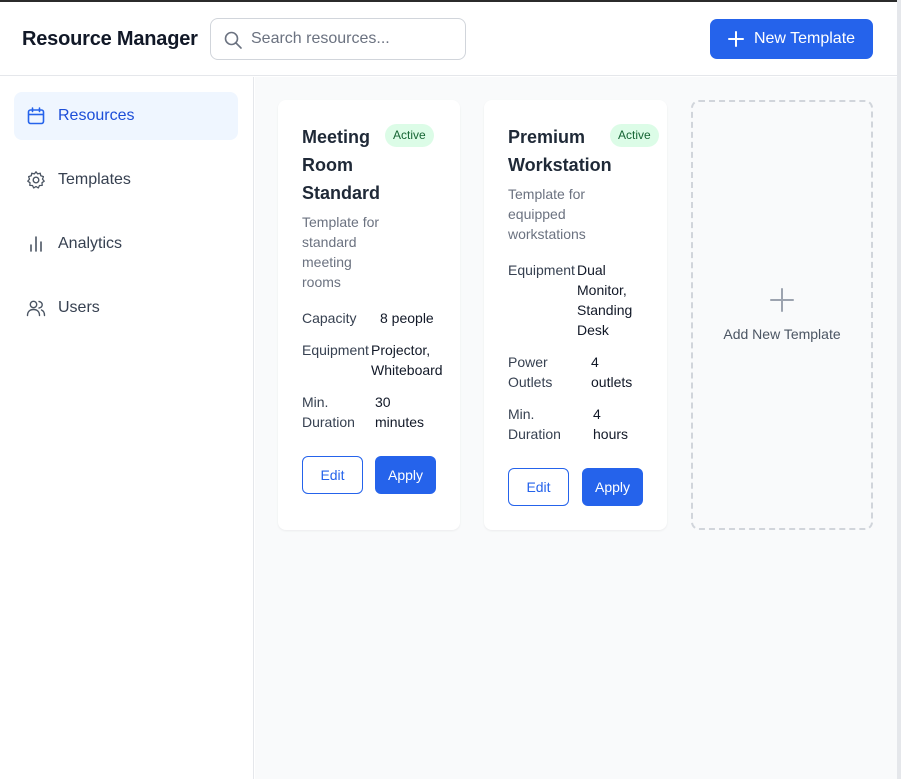 Image resolution: width=901 pixels, height=779 pixels. What do you see at coordinates (591, 270) in the screenshot?
I see `value-line: Dual` at bounding box center [591, 270].